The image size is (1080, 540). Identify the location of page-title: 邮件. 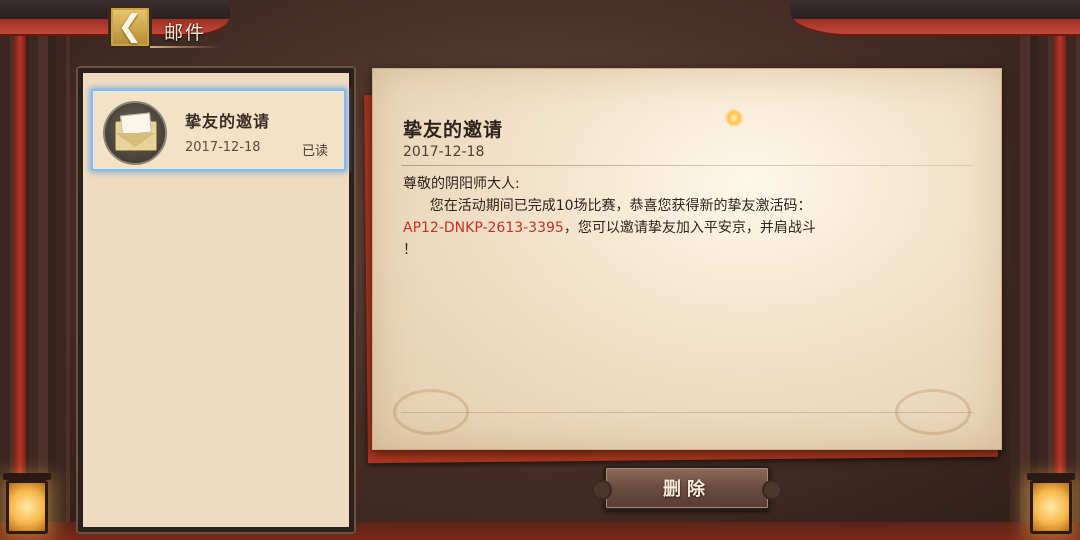
(185, 33).